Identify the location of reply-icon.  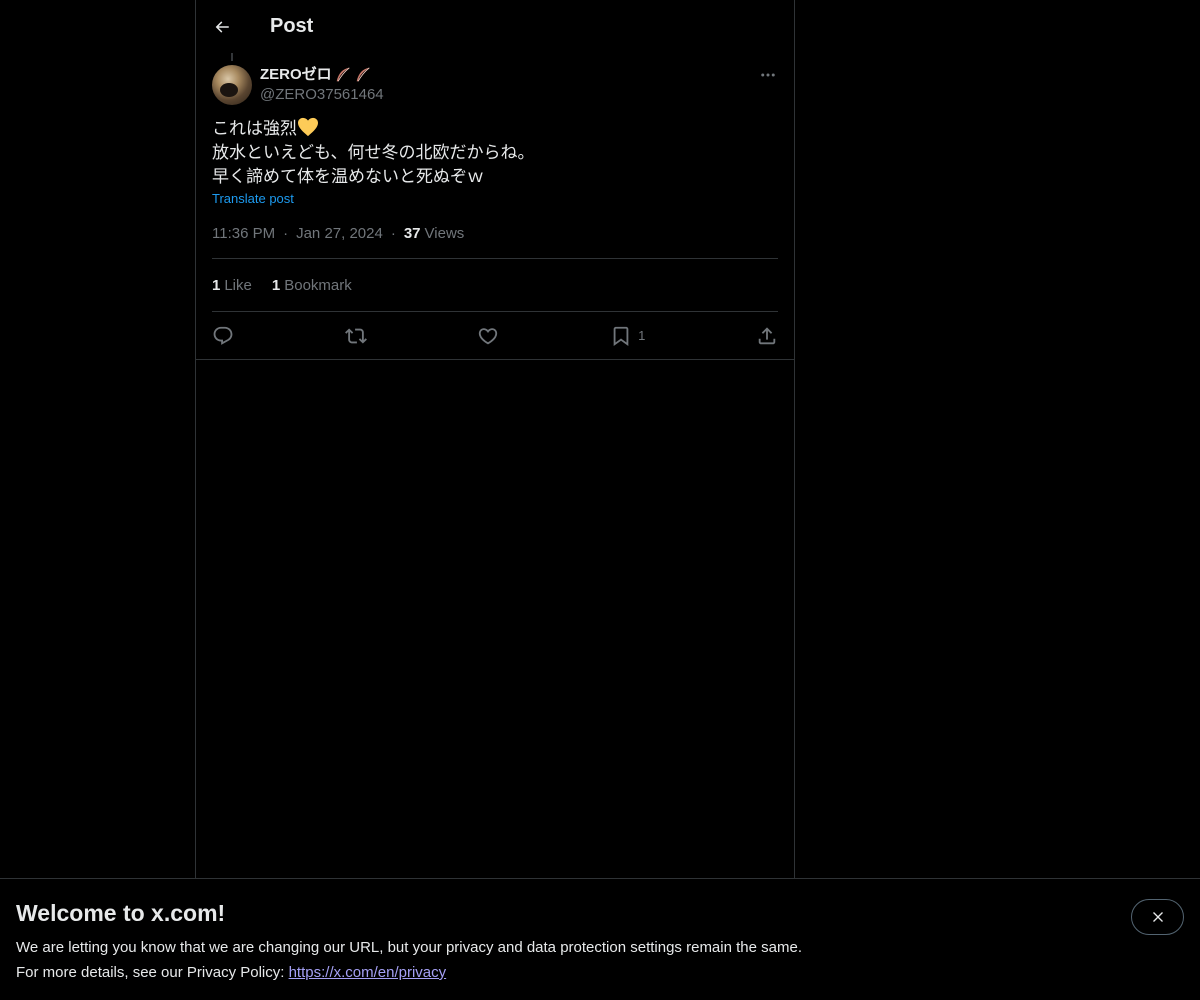
(223, 335).